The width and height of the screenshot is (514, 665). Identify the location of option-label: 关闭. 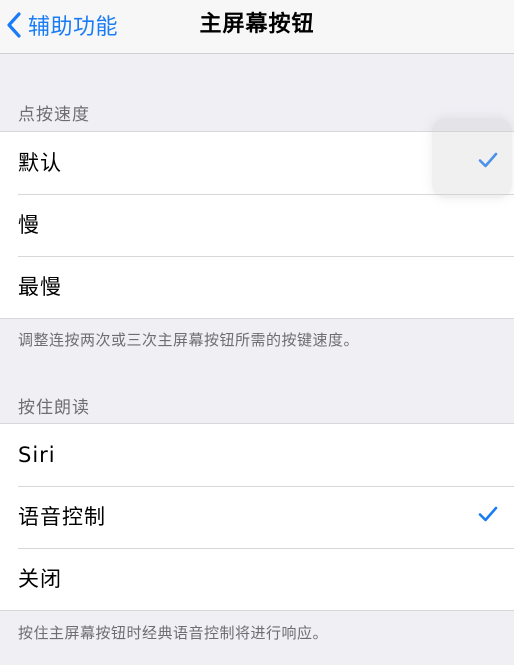
(40, 579).